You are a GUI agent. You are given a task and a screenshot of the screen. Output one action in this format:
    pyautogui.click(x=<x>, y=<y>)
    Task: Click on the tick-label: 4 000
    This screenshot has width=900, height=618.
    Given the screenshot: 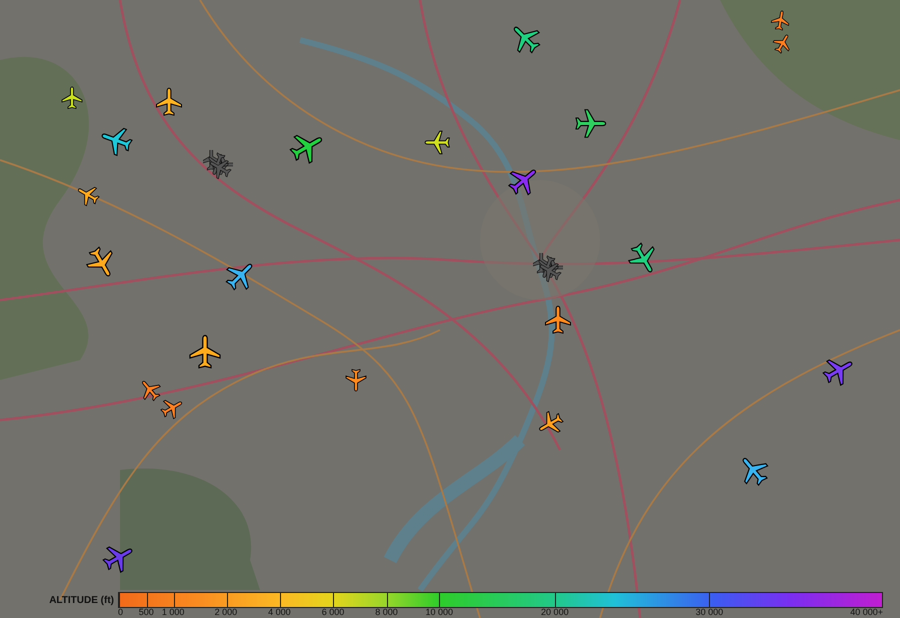 What is the action you would take?
    pyautogui.click(x=279, y=612)
    